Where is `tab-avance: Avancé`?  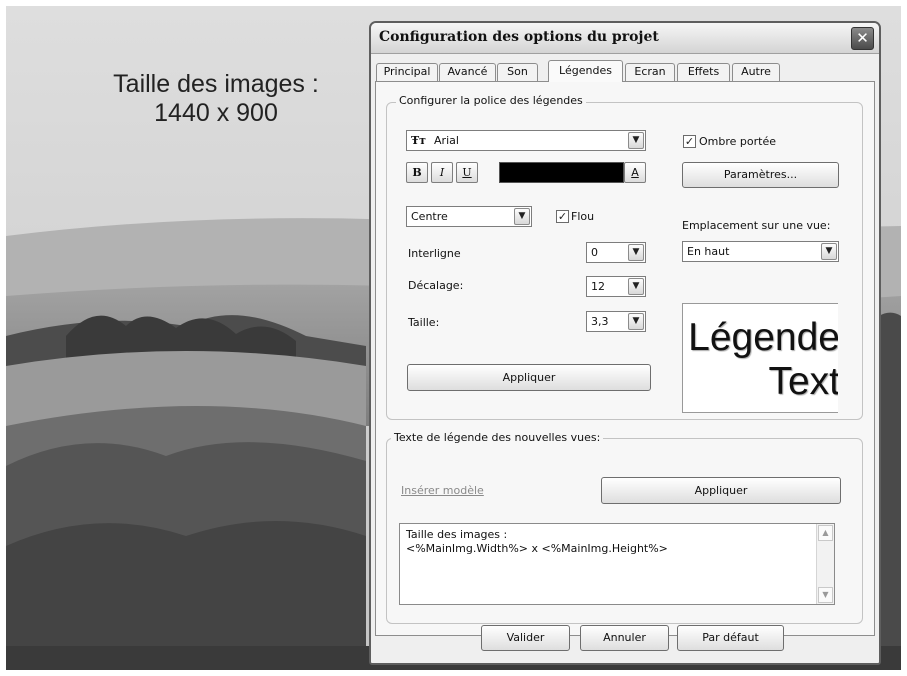 tab-avance: Avancé is located at coordinates (467, 72).